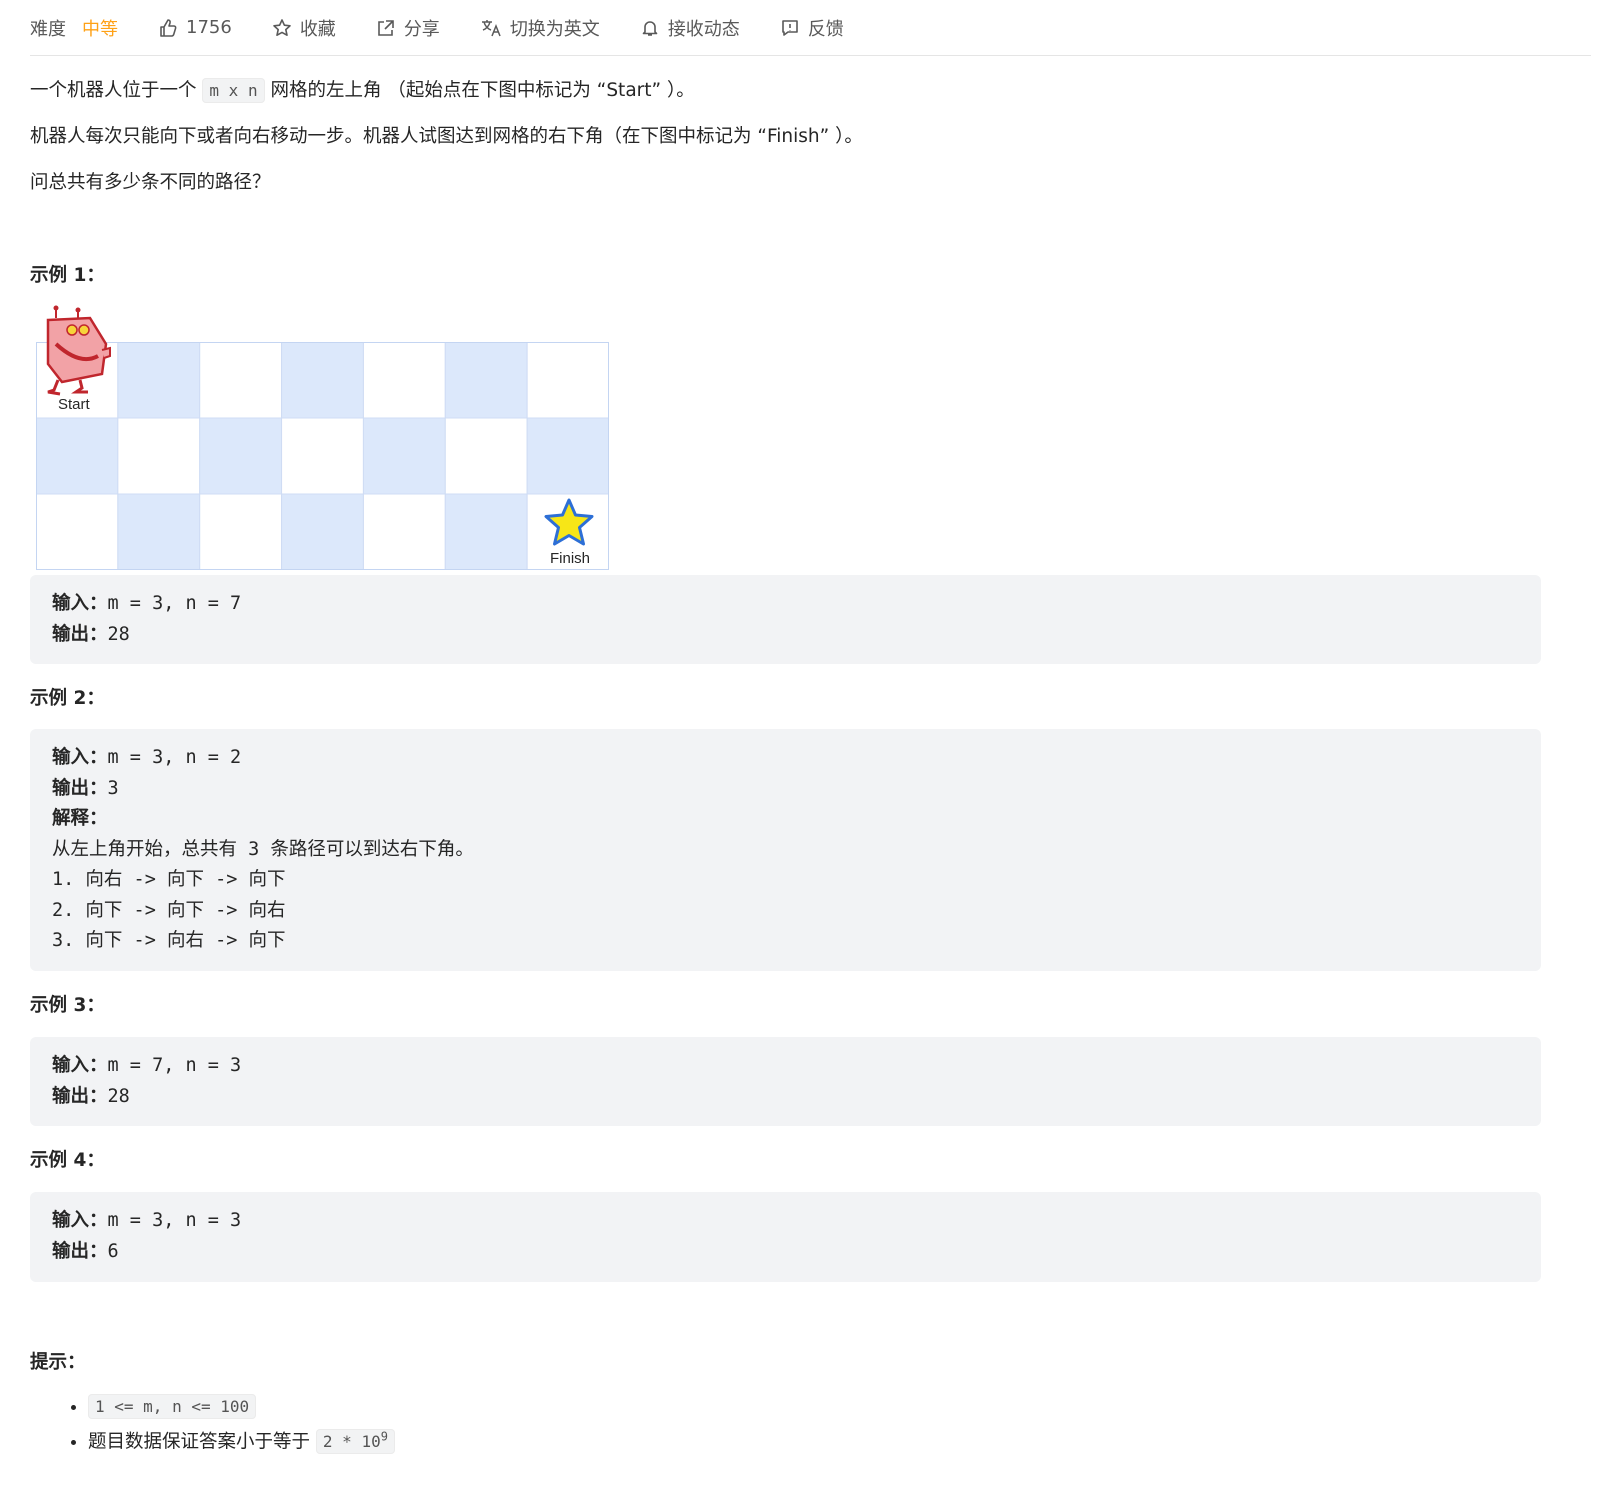 The height and width of the screenshot is (1508, 1608). I want to click on like-button: 1756, so click(195, 28).